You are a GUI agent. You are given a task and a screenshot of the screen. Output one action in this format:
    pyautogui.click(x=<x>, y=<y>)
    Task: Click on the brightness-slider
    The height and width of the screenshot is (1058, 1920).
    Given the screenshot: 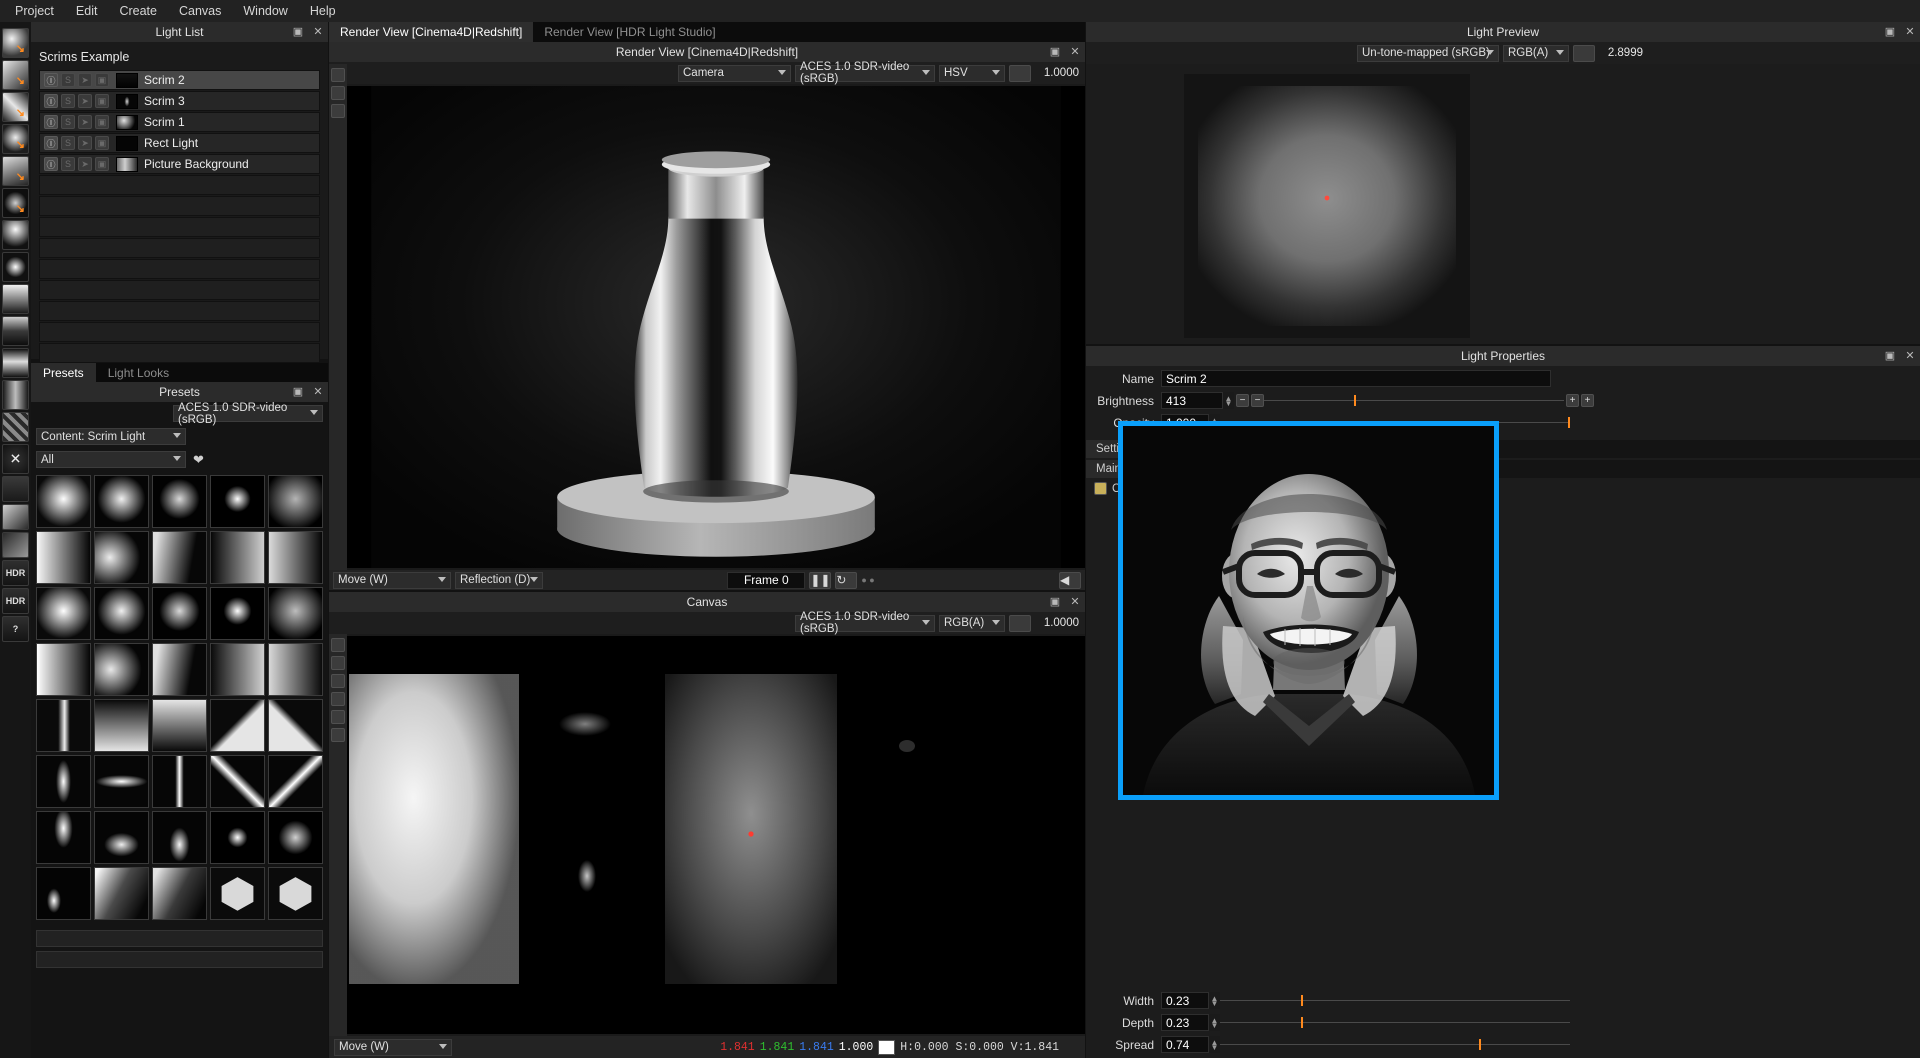 What is the action you would take?
    pyautogui.click(x=1414, y=400)
    